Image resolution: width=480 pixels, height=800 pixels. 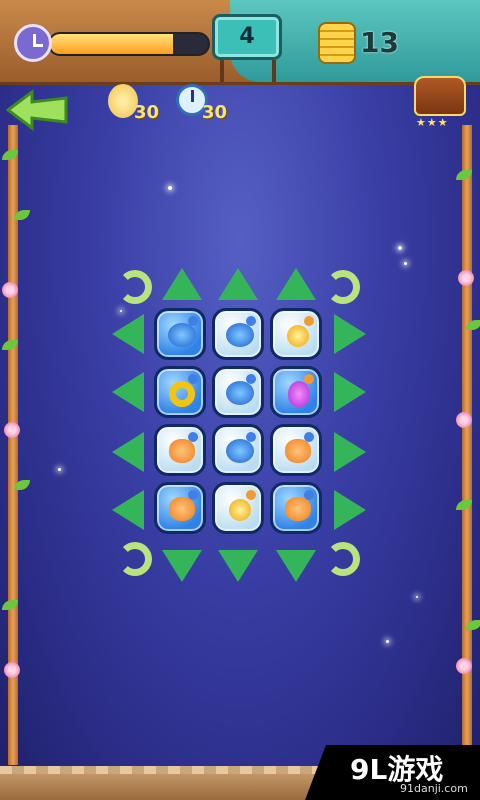 I want to click on watermark-url: 91danji.com, so click(x=434, y=788).